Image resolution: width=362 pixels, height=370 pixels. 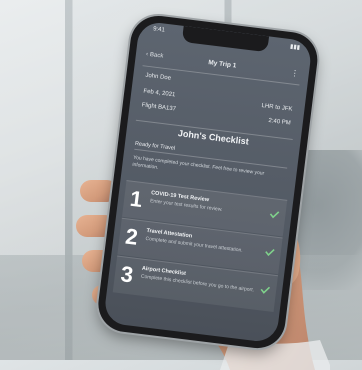 What do you see at coordinates (158, 77) in the screenshot?
I see `traveler-name: John Doe` at bounding box center [158, 77].